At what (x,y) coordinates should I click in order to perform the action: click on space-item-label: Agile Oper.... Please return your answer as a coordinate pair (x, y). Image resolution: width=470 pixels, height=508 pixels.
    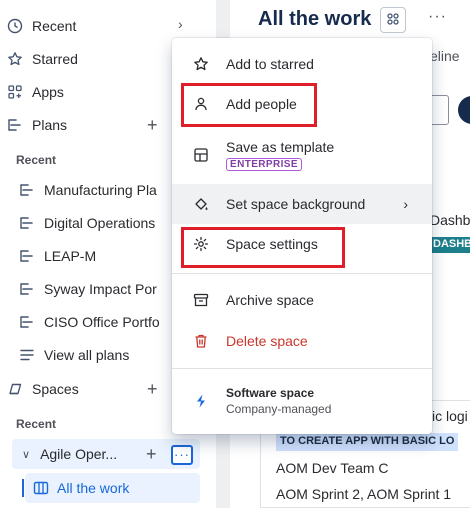
    Looking at the image, I should click on (79, 454).